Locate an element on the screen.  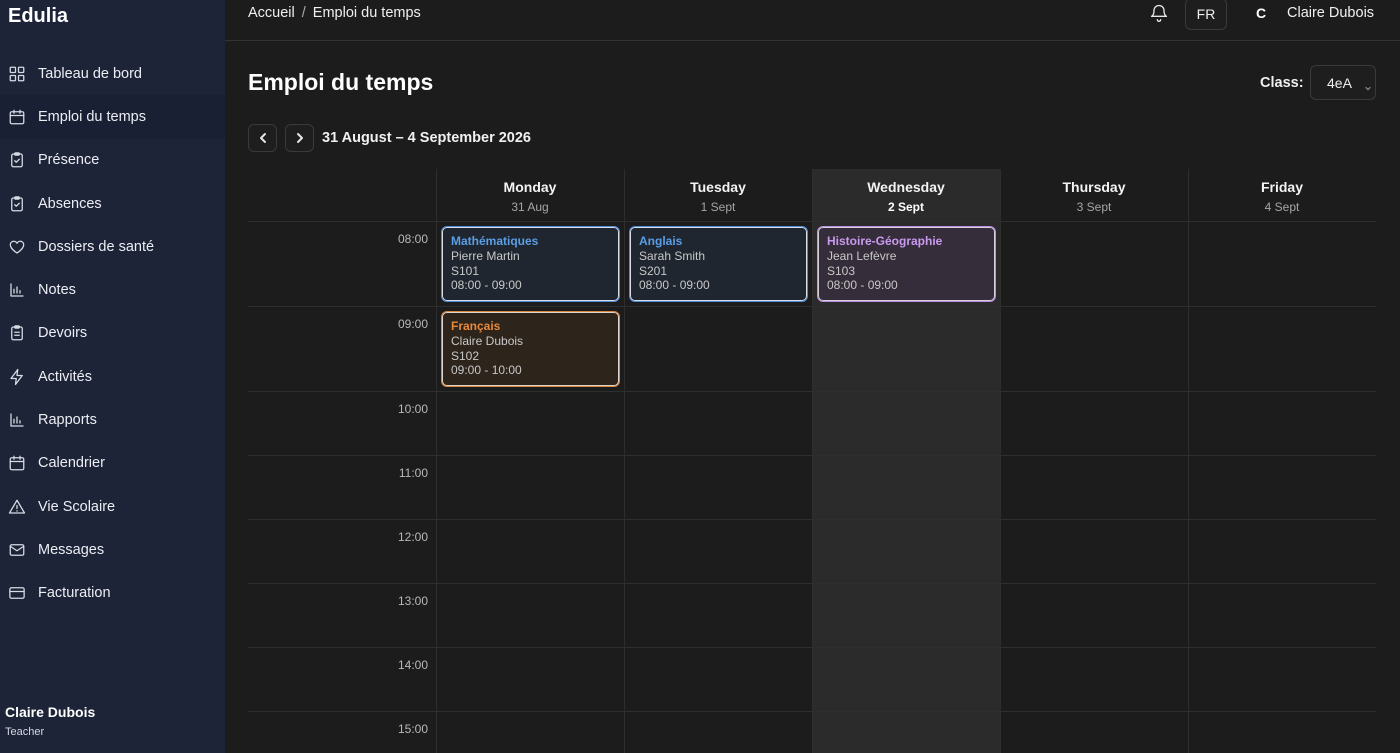
event-time: 09:00 - 10:00 is located at coordinates (486, 370).